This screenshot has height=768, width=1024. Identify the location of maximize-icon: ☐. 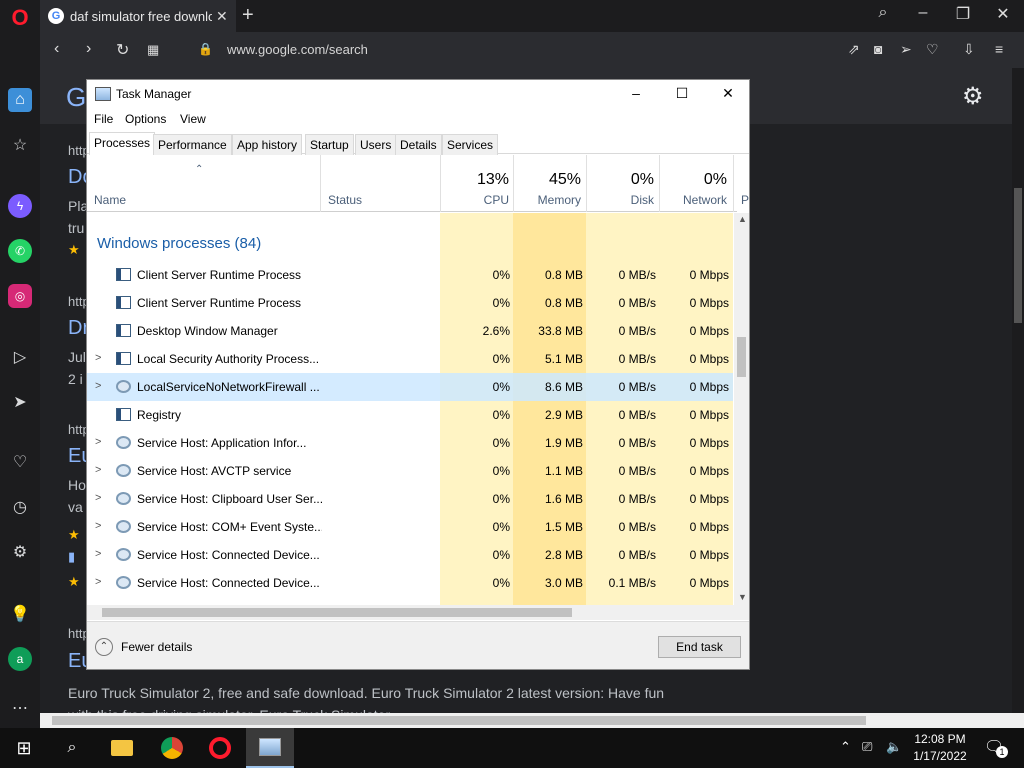
(682, 93).